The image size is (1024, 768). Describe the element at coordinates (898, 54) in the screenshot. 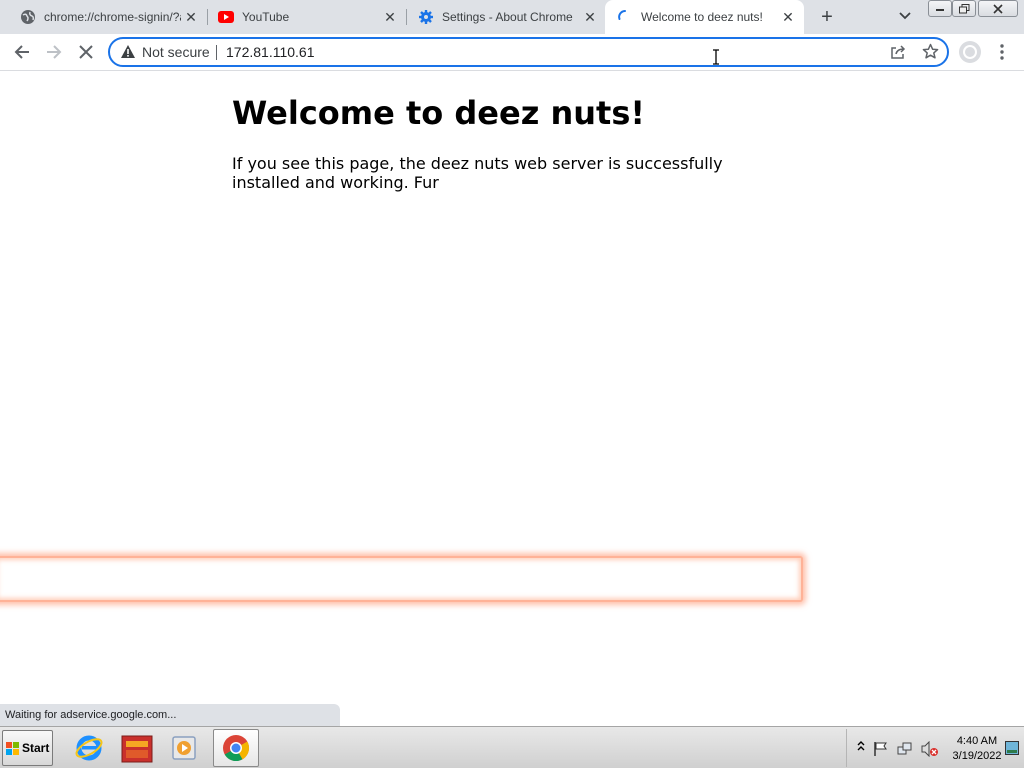

I see `share-icon` at that location.